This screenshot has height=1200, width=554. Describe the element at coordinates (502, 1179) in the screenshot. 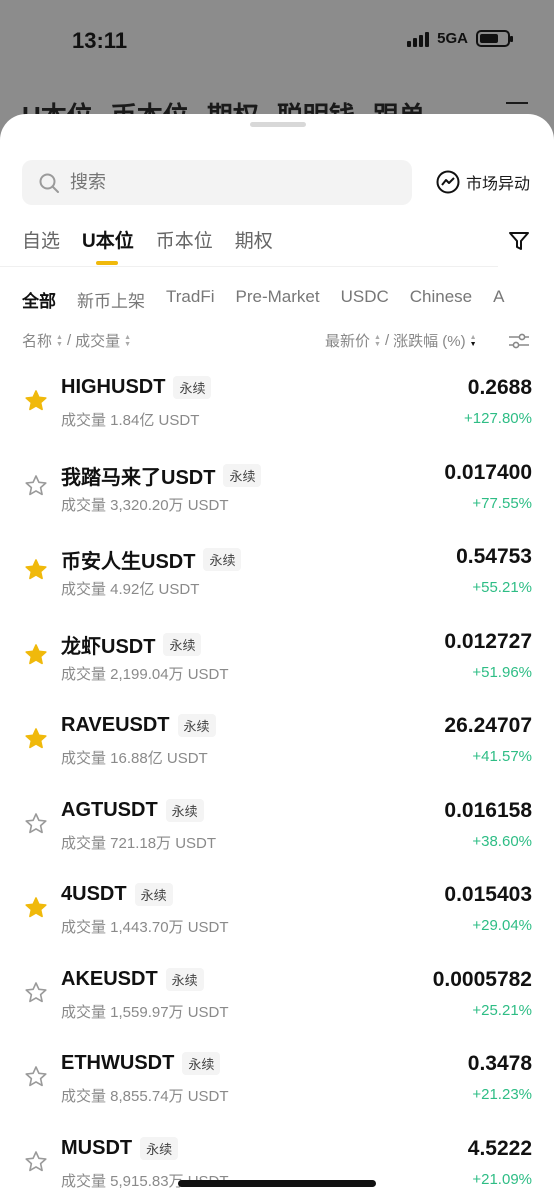

I see `price-change: +21.09%` at that location.